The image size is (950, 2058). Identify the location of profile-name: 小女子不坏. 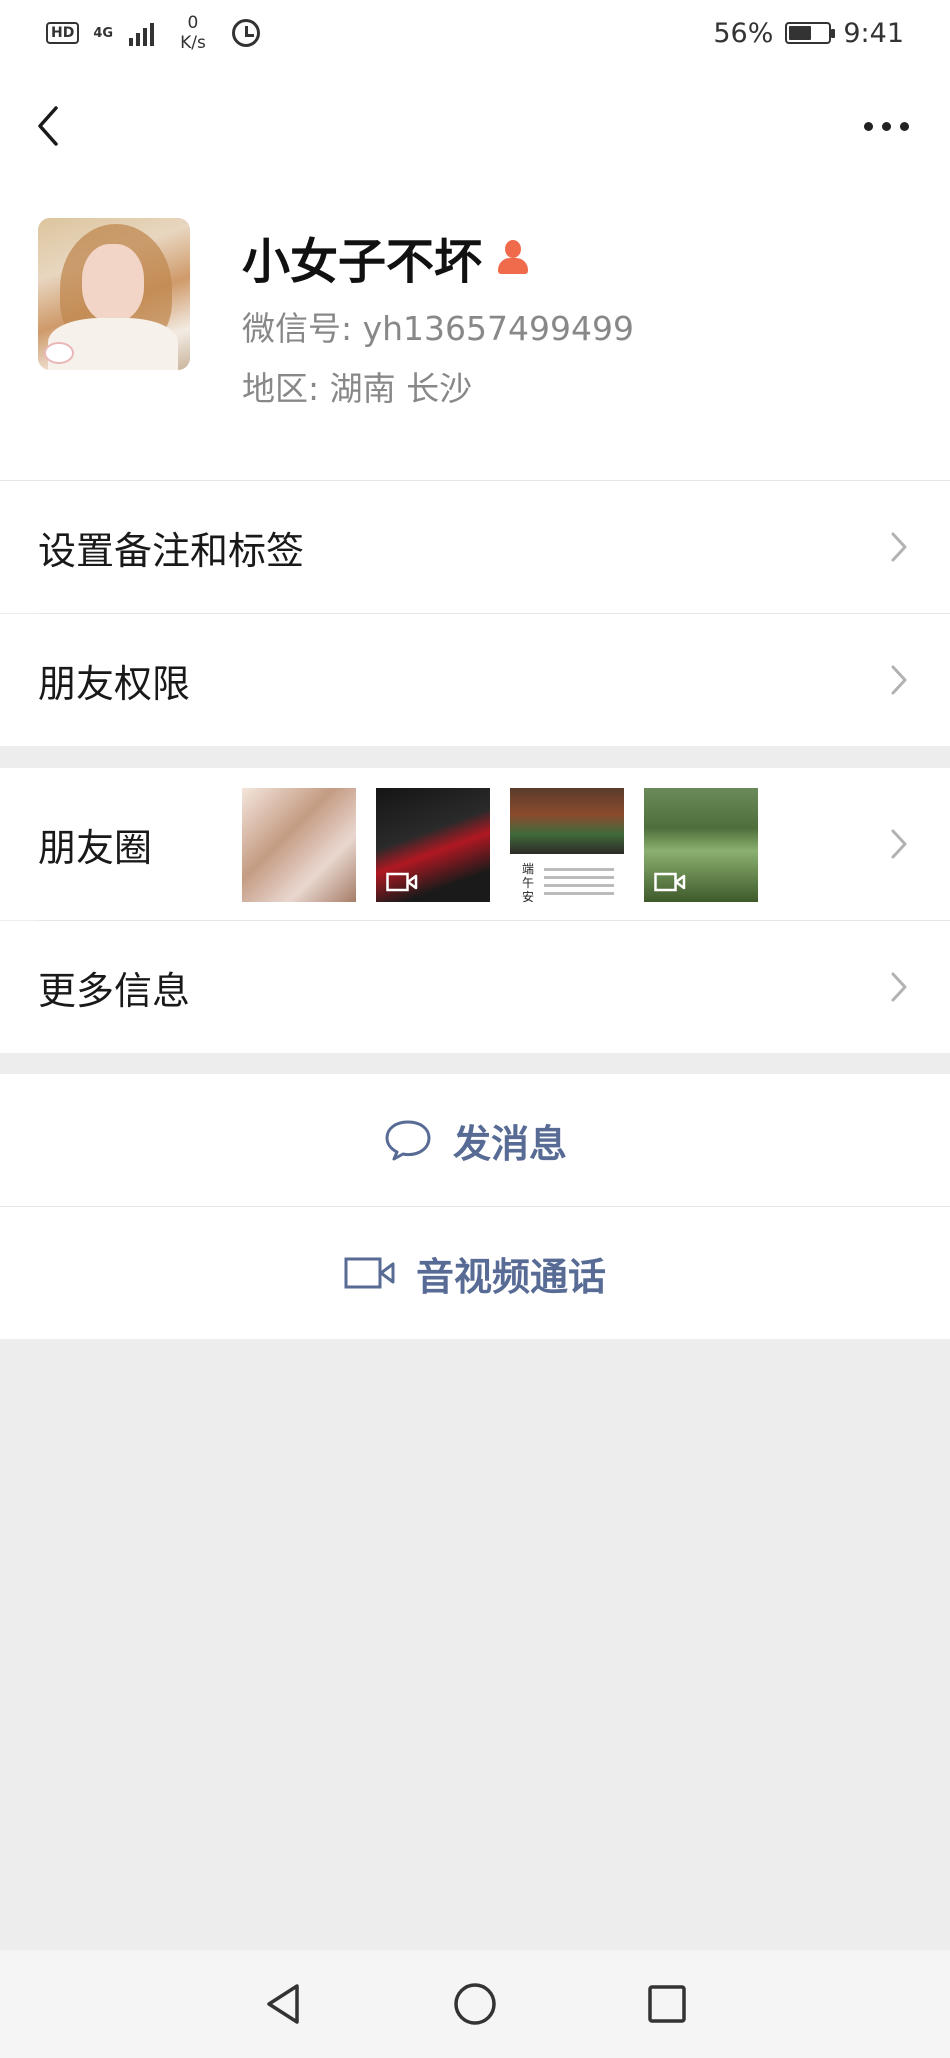
(362, 262).